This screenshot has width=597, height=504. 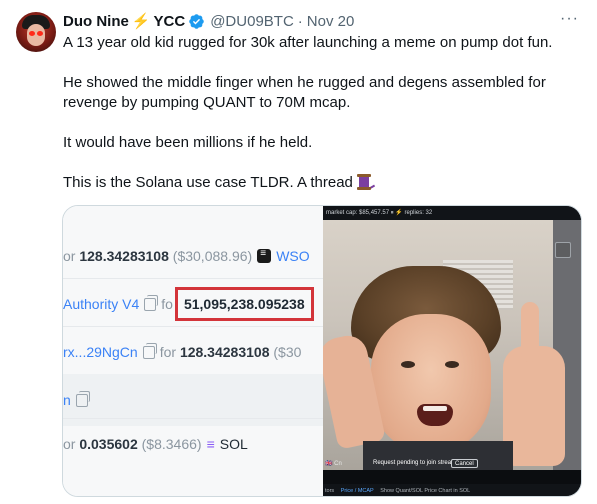 What do you see at coordinates (40, 33) in the screenshot?
I see `avatar-eye-right` at bounding box center [40, 33].